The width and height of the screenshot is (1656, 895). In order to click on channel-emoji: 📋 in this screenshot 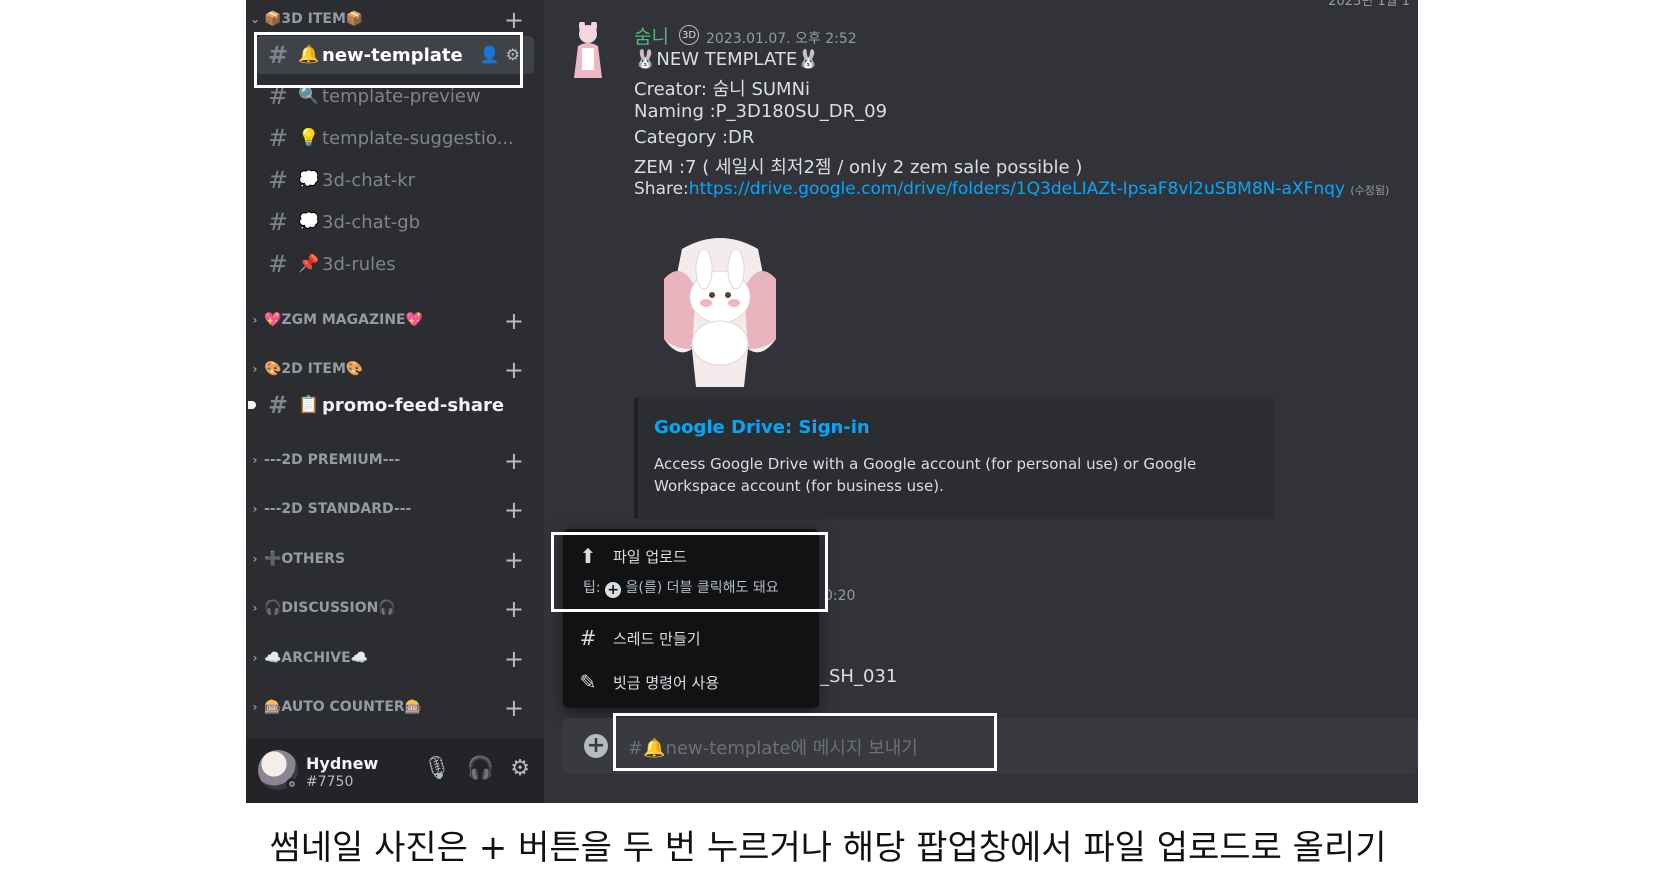, I will do `click(309, 405)`.